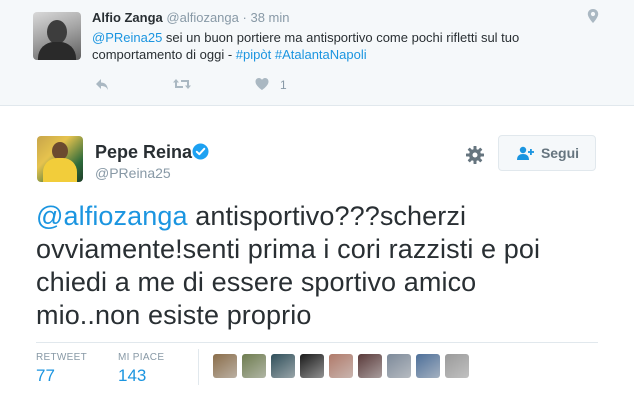  I want to click on verified-badge-icon, so click(200, 151).